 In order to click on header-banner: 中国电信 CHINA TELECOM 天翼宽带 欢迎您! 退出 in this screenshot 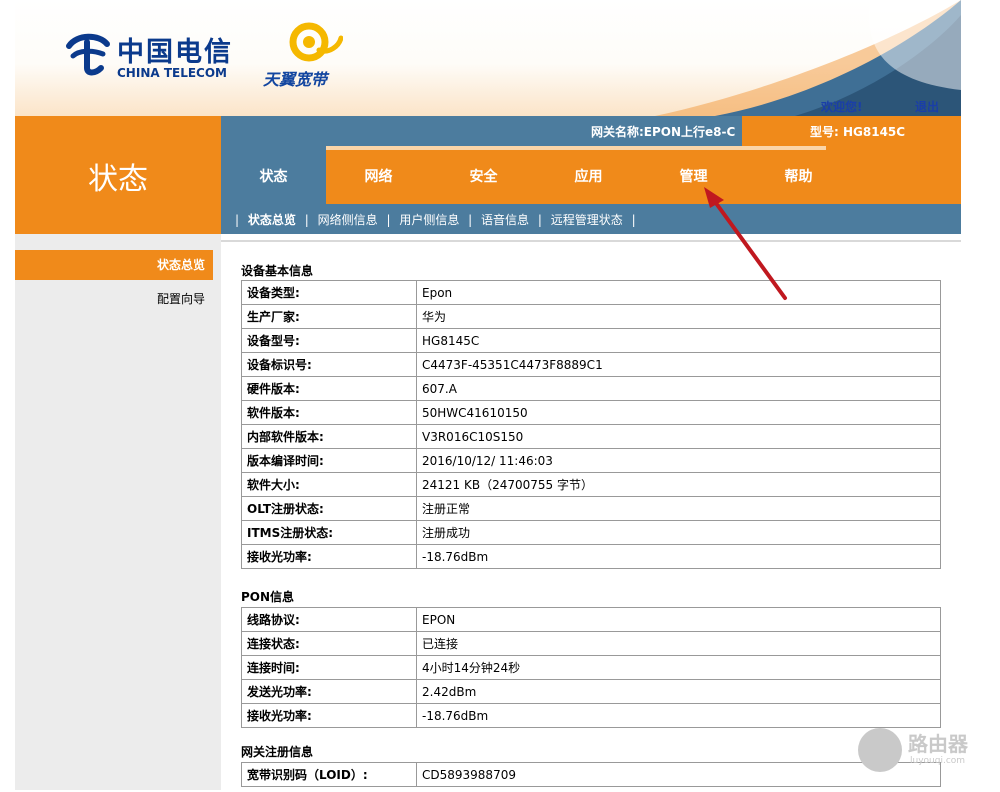, I will do `click(488, 58)`.